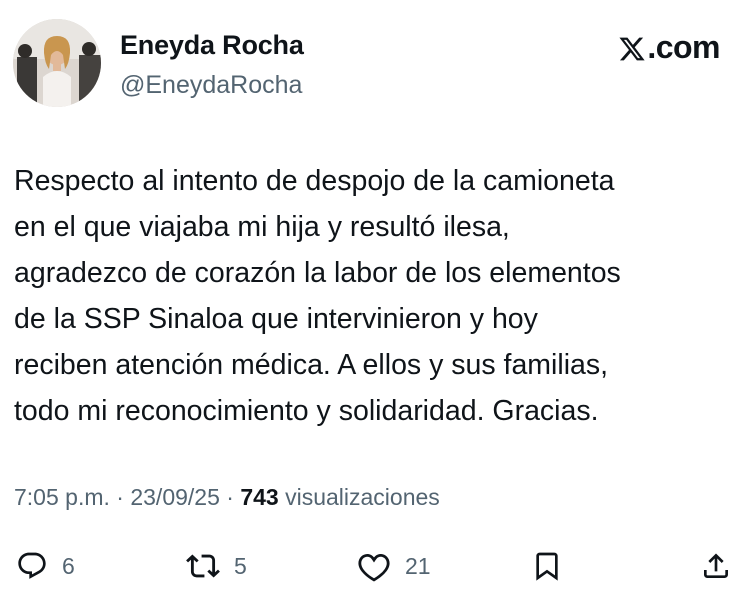 This screenshot has width=750, height=592. I want to click on bookmark-button, so click(547, 566).